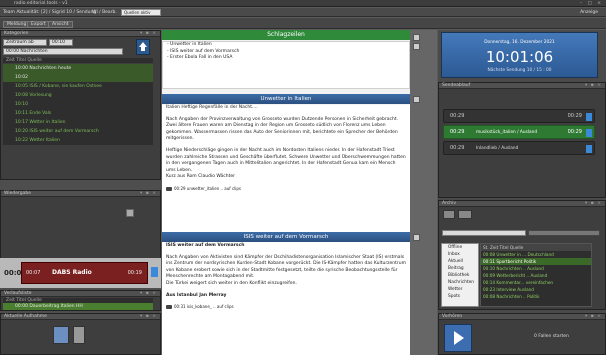 The height and width of the screenshot is (355, 606). What do you see at coordinates (78, 68) in the screenshot?
I see `list-item: 10:00 Nachrichten heute` at bounding box center [78, 68].